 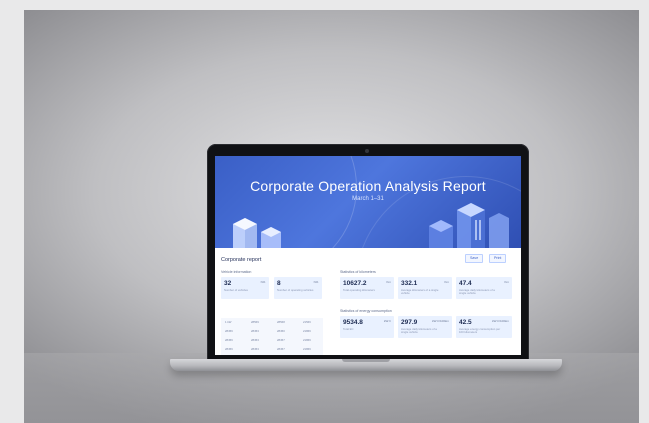 What do you see at coordinates (469, 225) in the screenshot?
I see `building-illustration-right` at bounding box center [469, 225].